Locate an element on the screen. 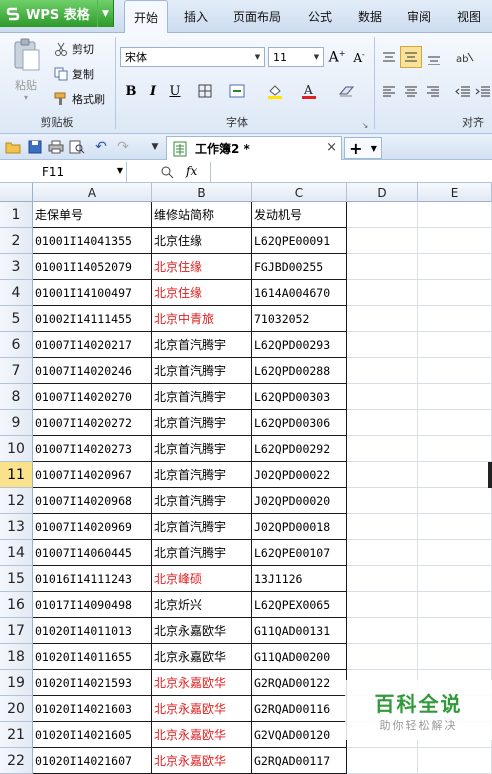 The image size is (492, 774). row-header: 12 is located at coordinates (16, 501).